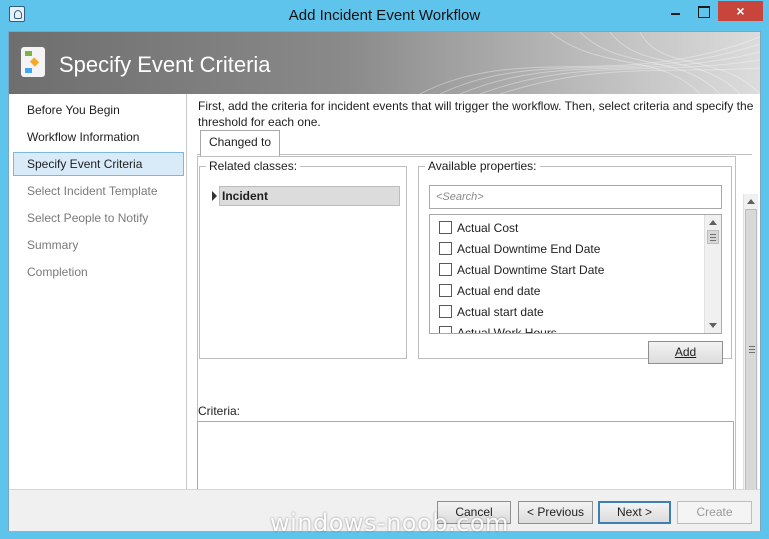  Describe the element at coordinates (253, 166) in the screenshot. I see `related-classes-label: Related classes:` at that location.